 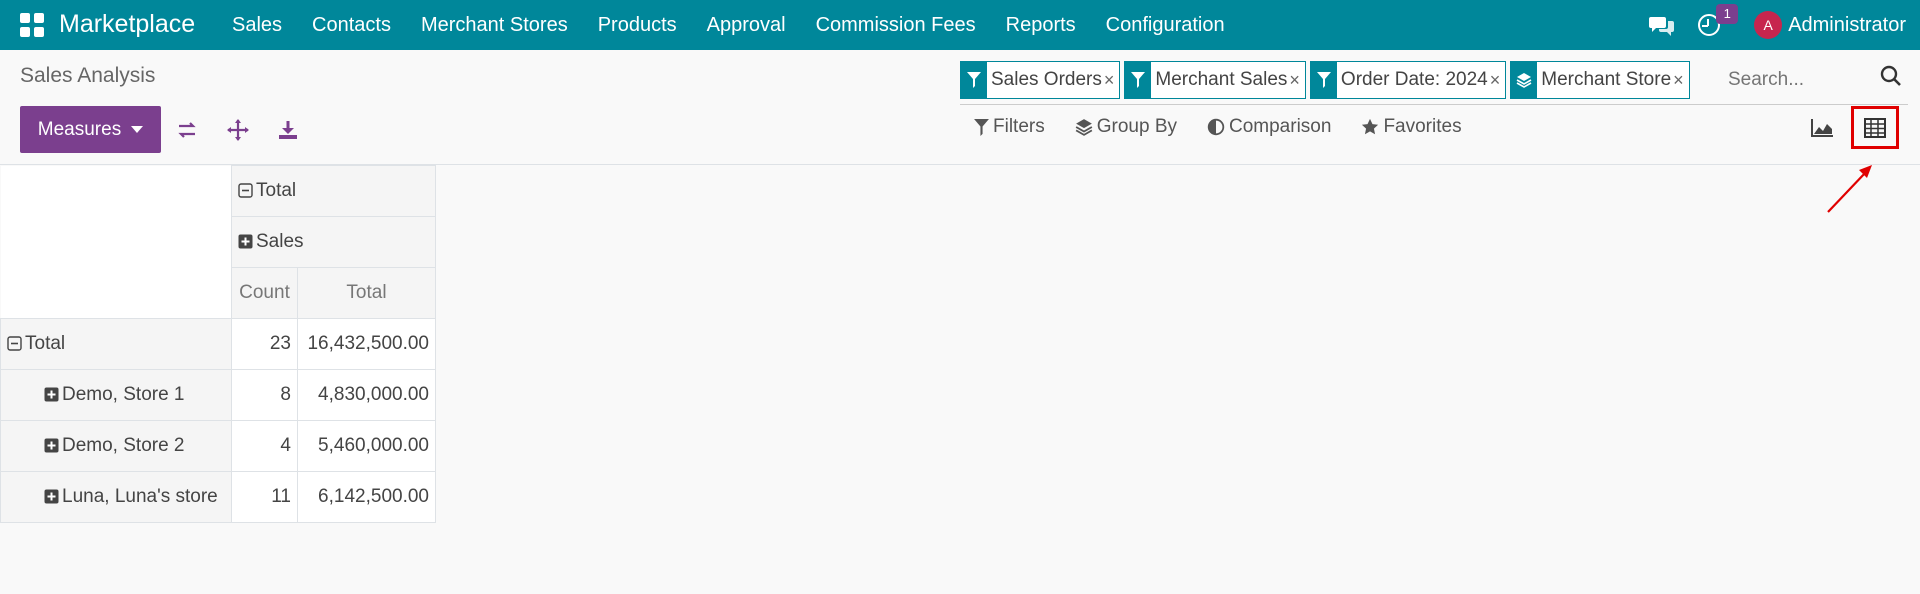 I want to click on menu-item-approval: Approval, so click(x=746, y=25).